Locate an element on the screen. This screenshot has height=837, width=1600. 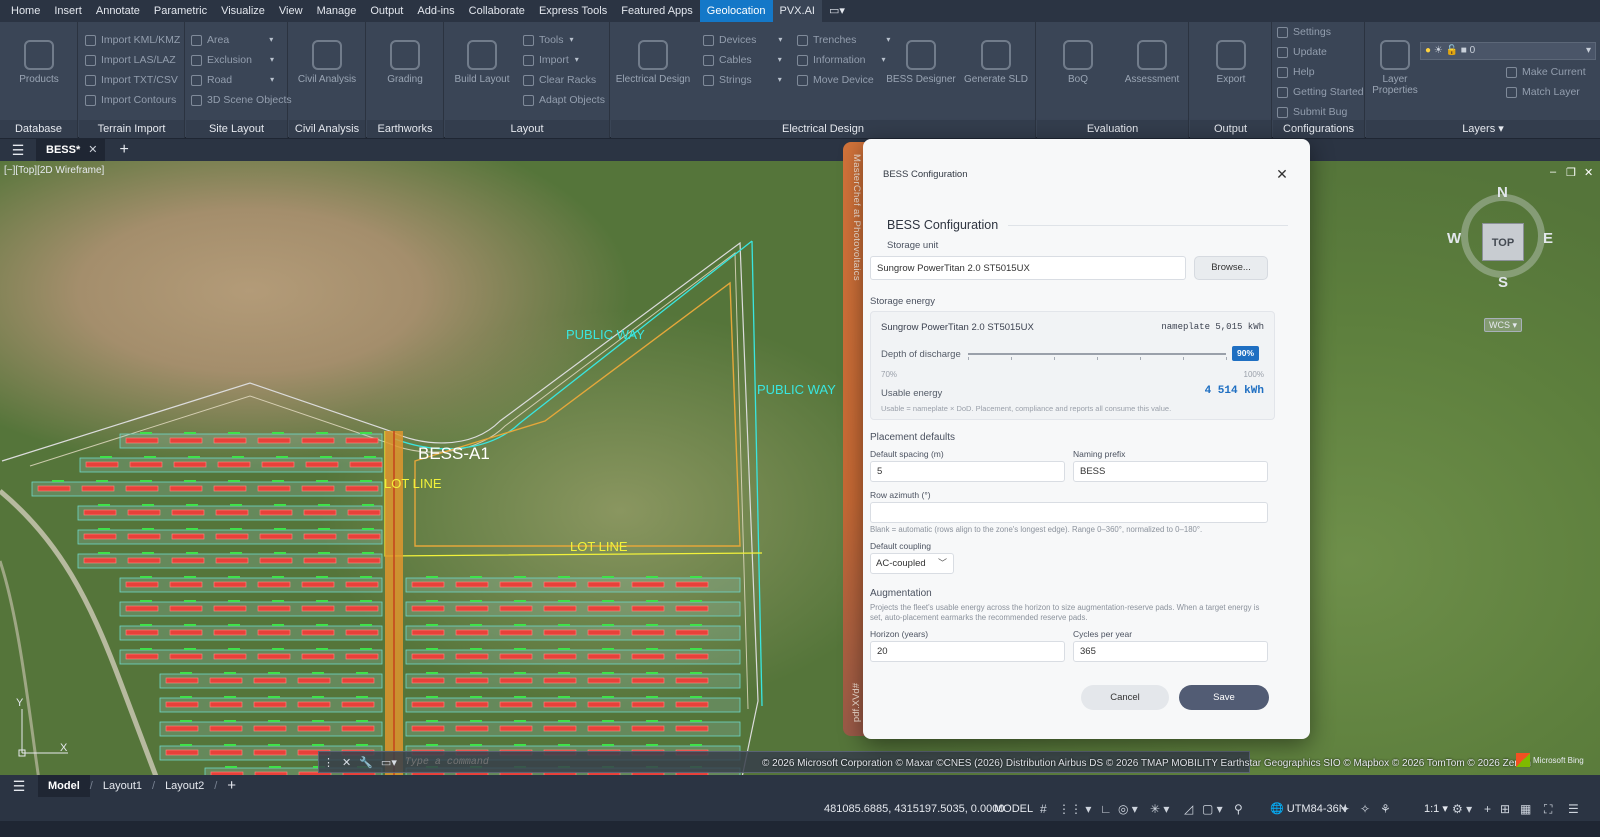
selection-cycling-icon: ▢ ▾ is located at coordinates (1212, 809).